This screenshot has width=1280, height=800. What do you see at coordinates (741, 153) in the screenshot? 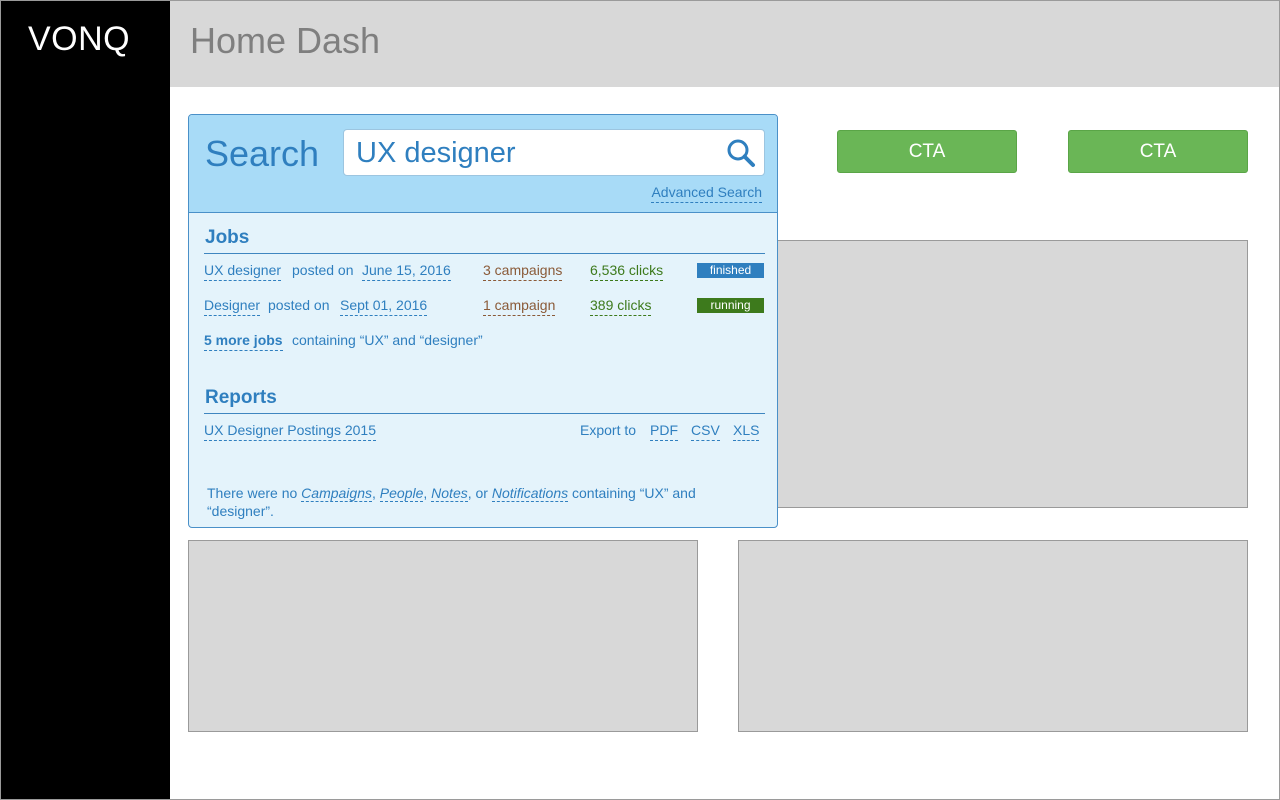
I see `search-icon` at bounding box center [741, 153].